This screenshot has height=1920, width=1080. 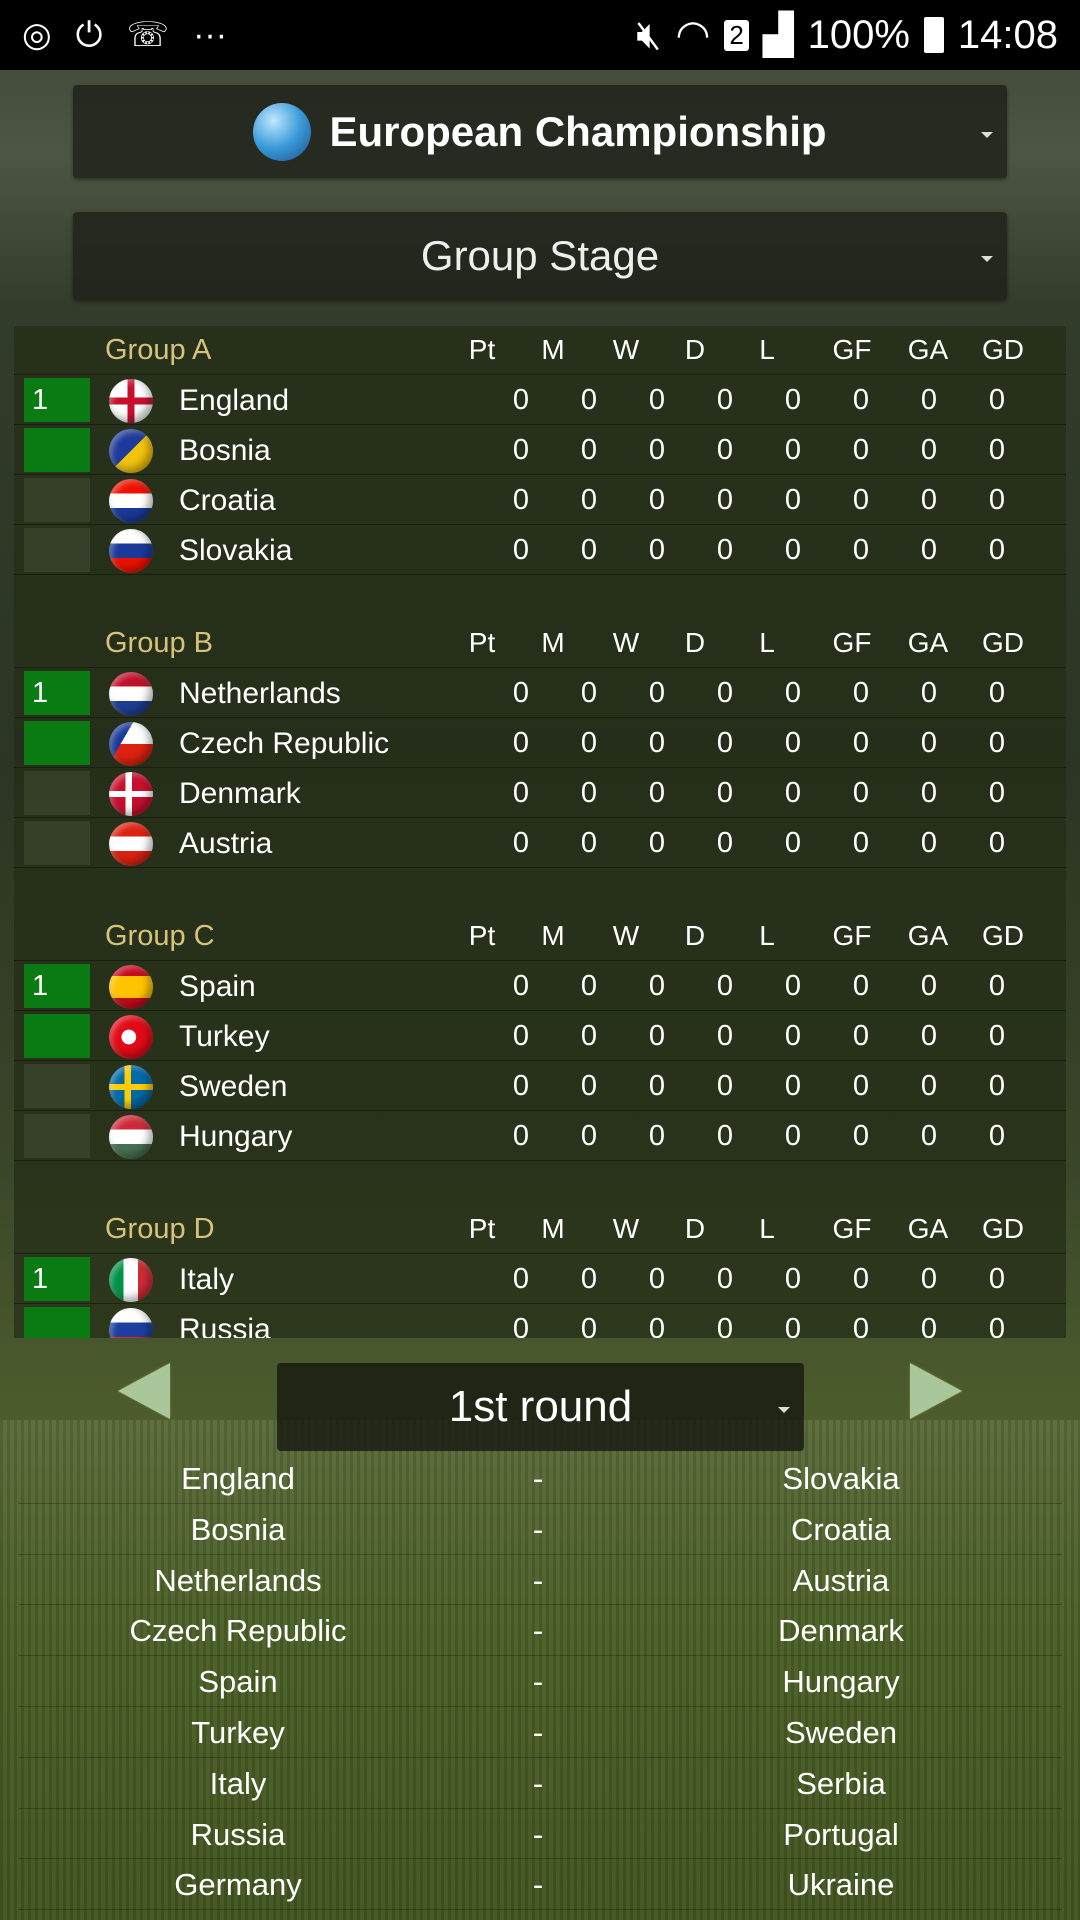 I want to click on round-dropdown: 1st round, so click(x=540, y=1407).